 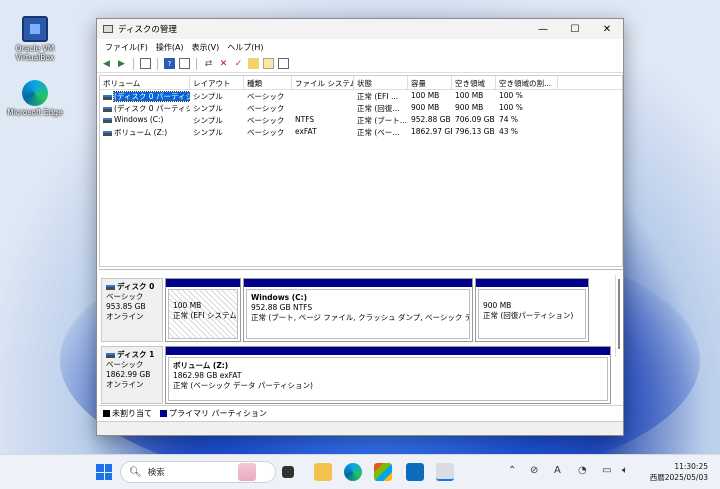 I want to click on disk-view-scrollbar, so click(x=618, y=316).